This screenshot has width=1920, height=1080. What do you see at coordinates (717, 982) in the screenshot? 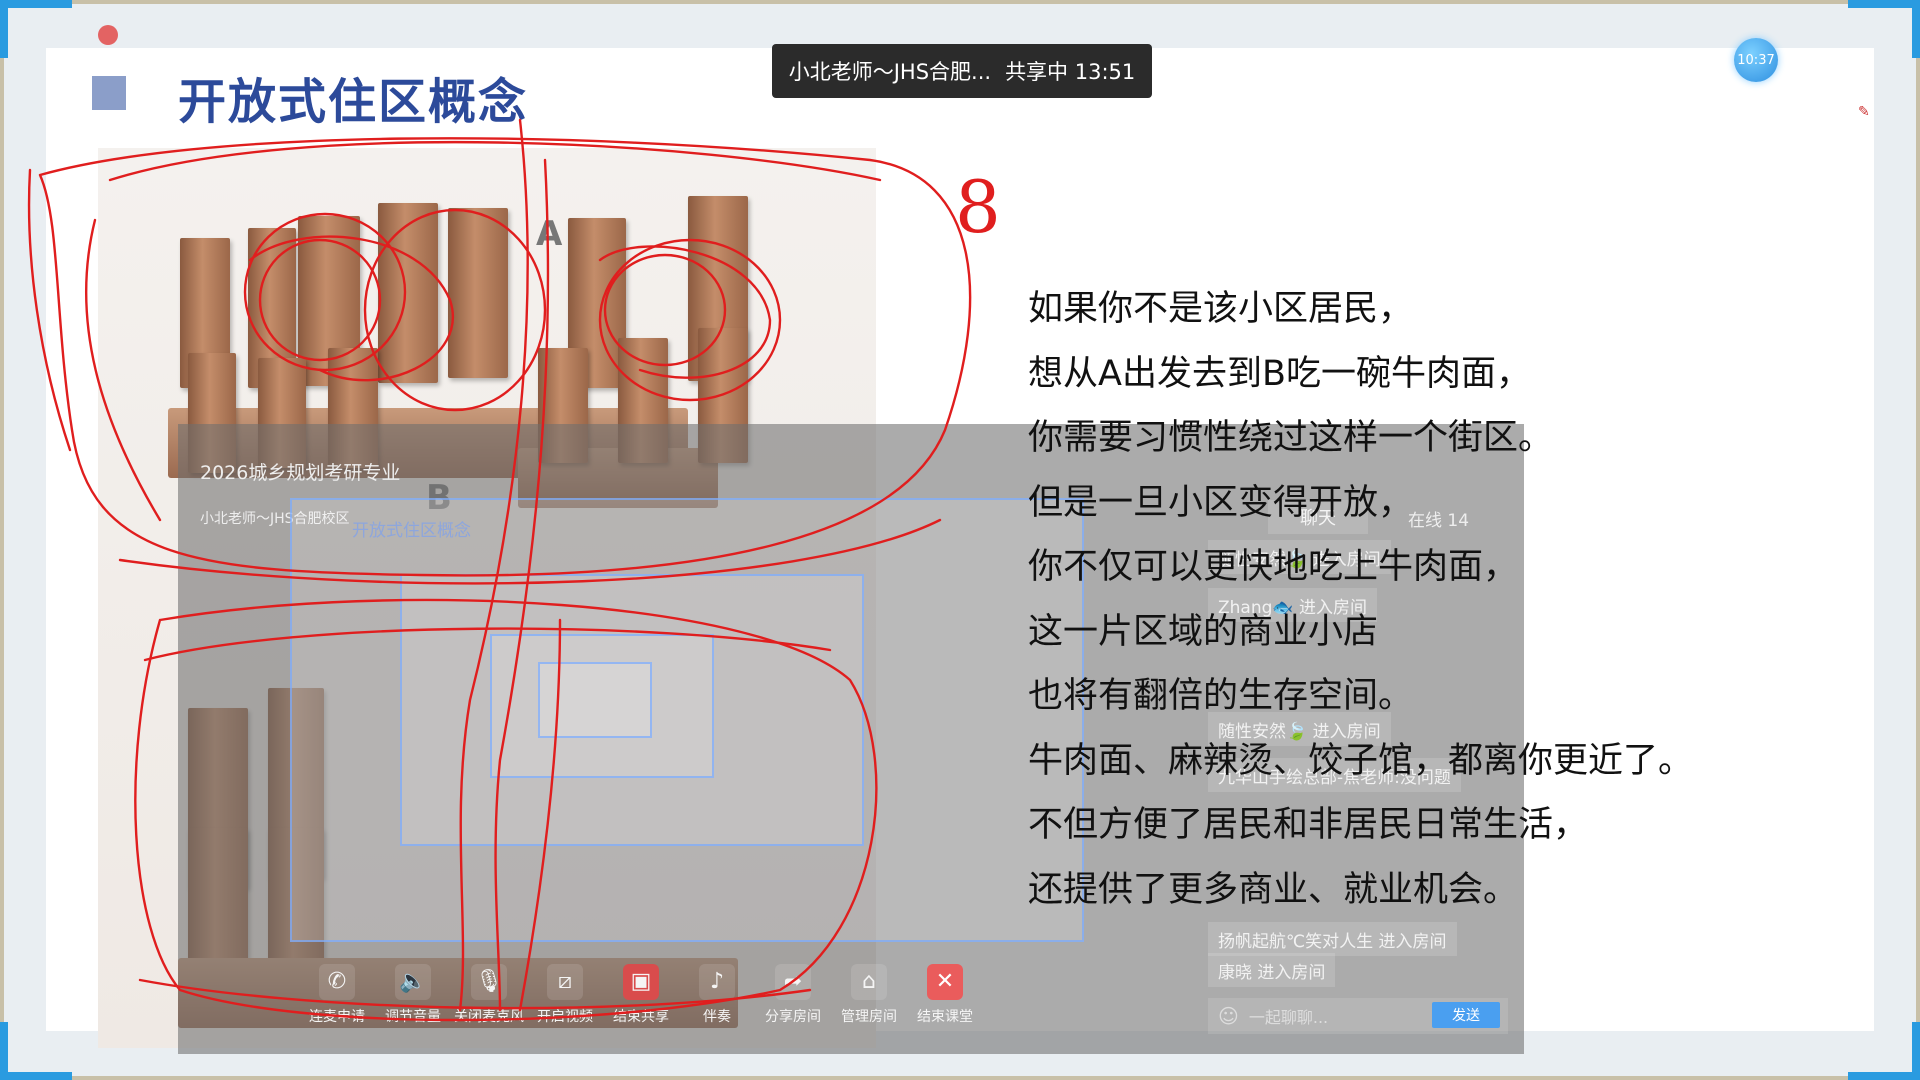
I see `music-icon: ♪` at bounding box center [717, 982].